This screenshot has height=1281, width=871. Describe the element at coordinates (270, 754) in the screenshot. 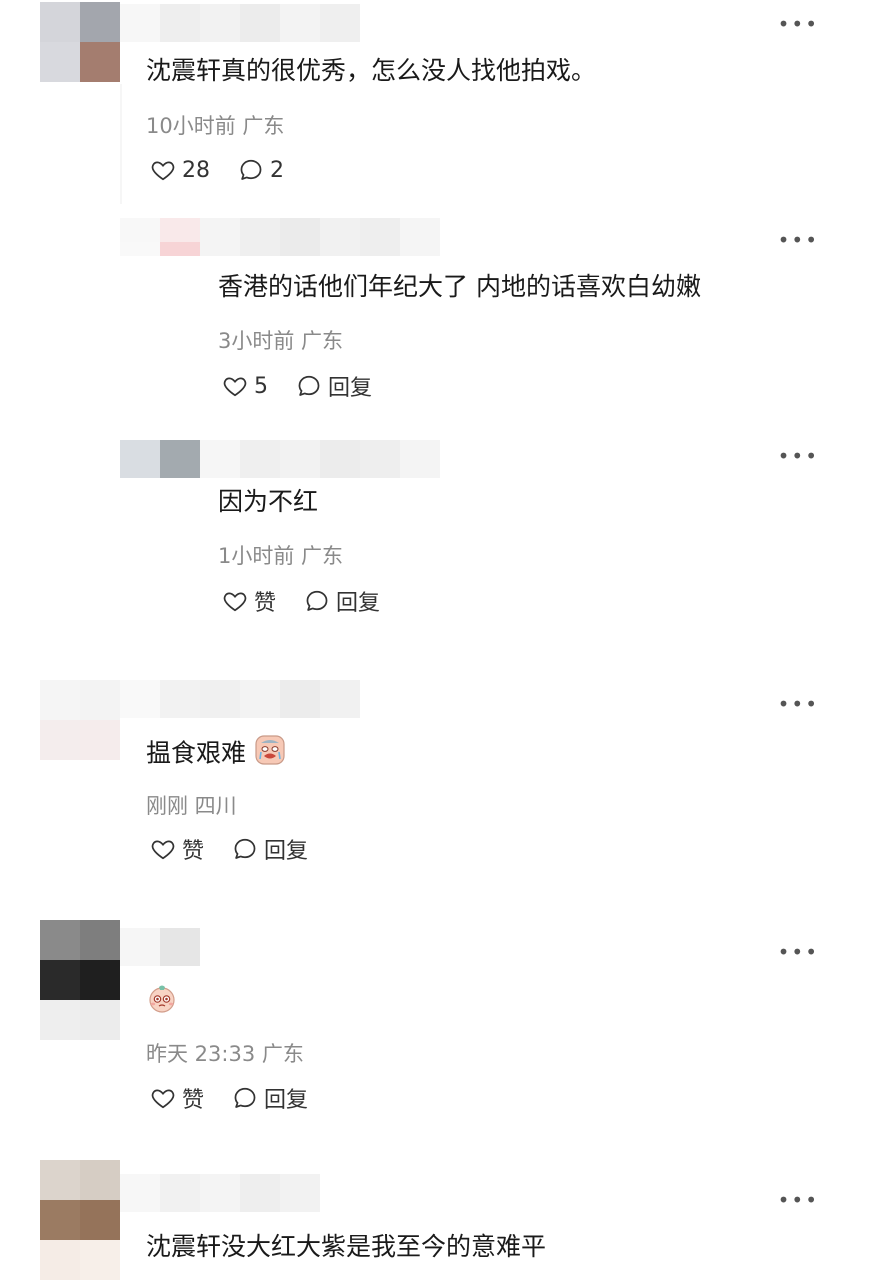

I see `crying-face-sticker-icon` at that location.